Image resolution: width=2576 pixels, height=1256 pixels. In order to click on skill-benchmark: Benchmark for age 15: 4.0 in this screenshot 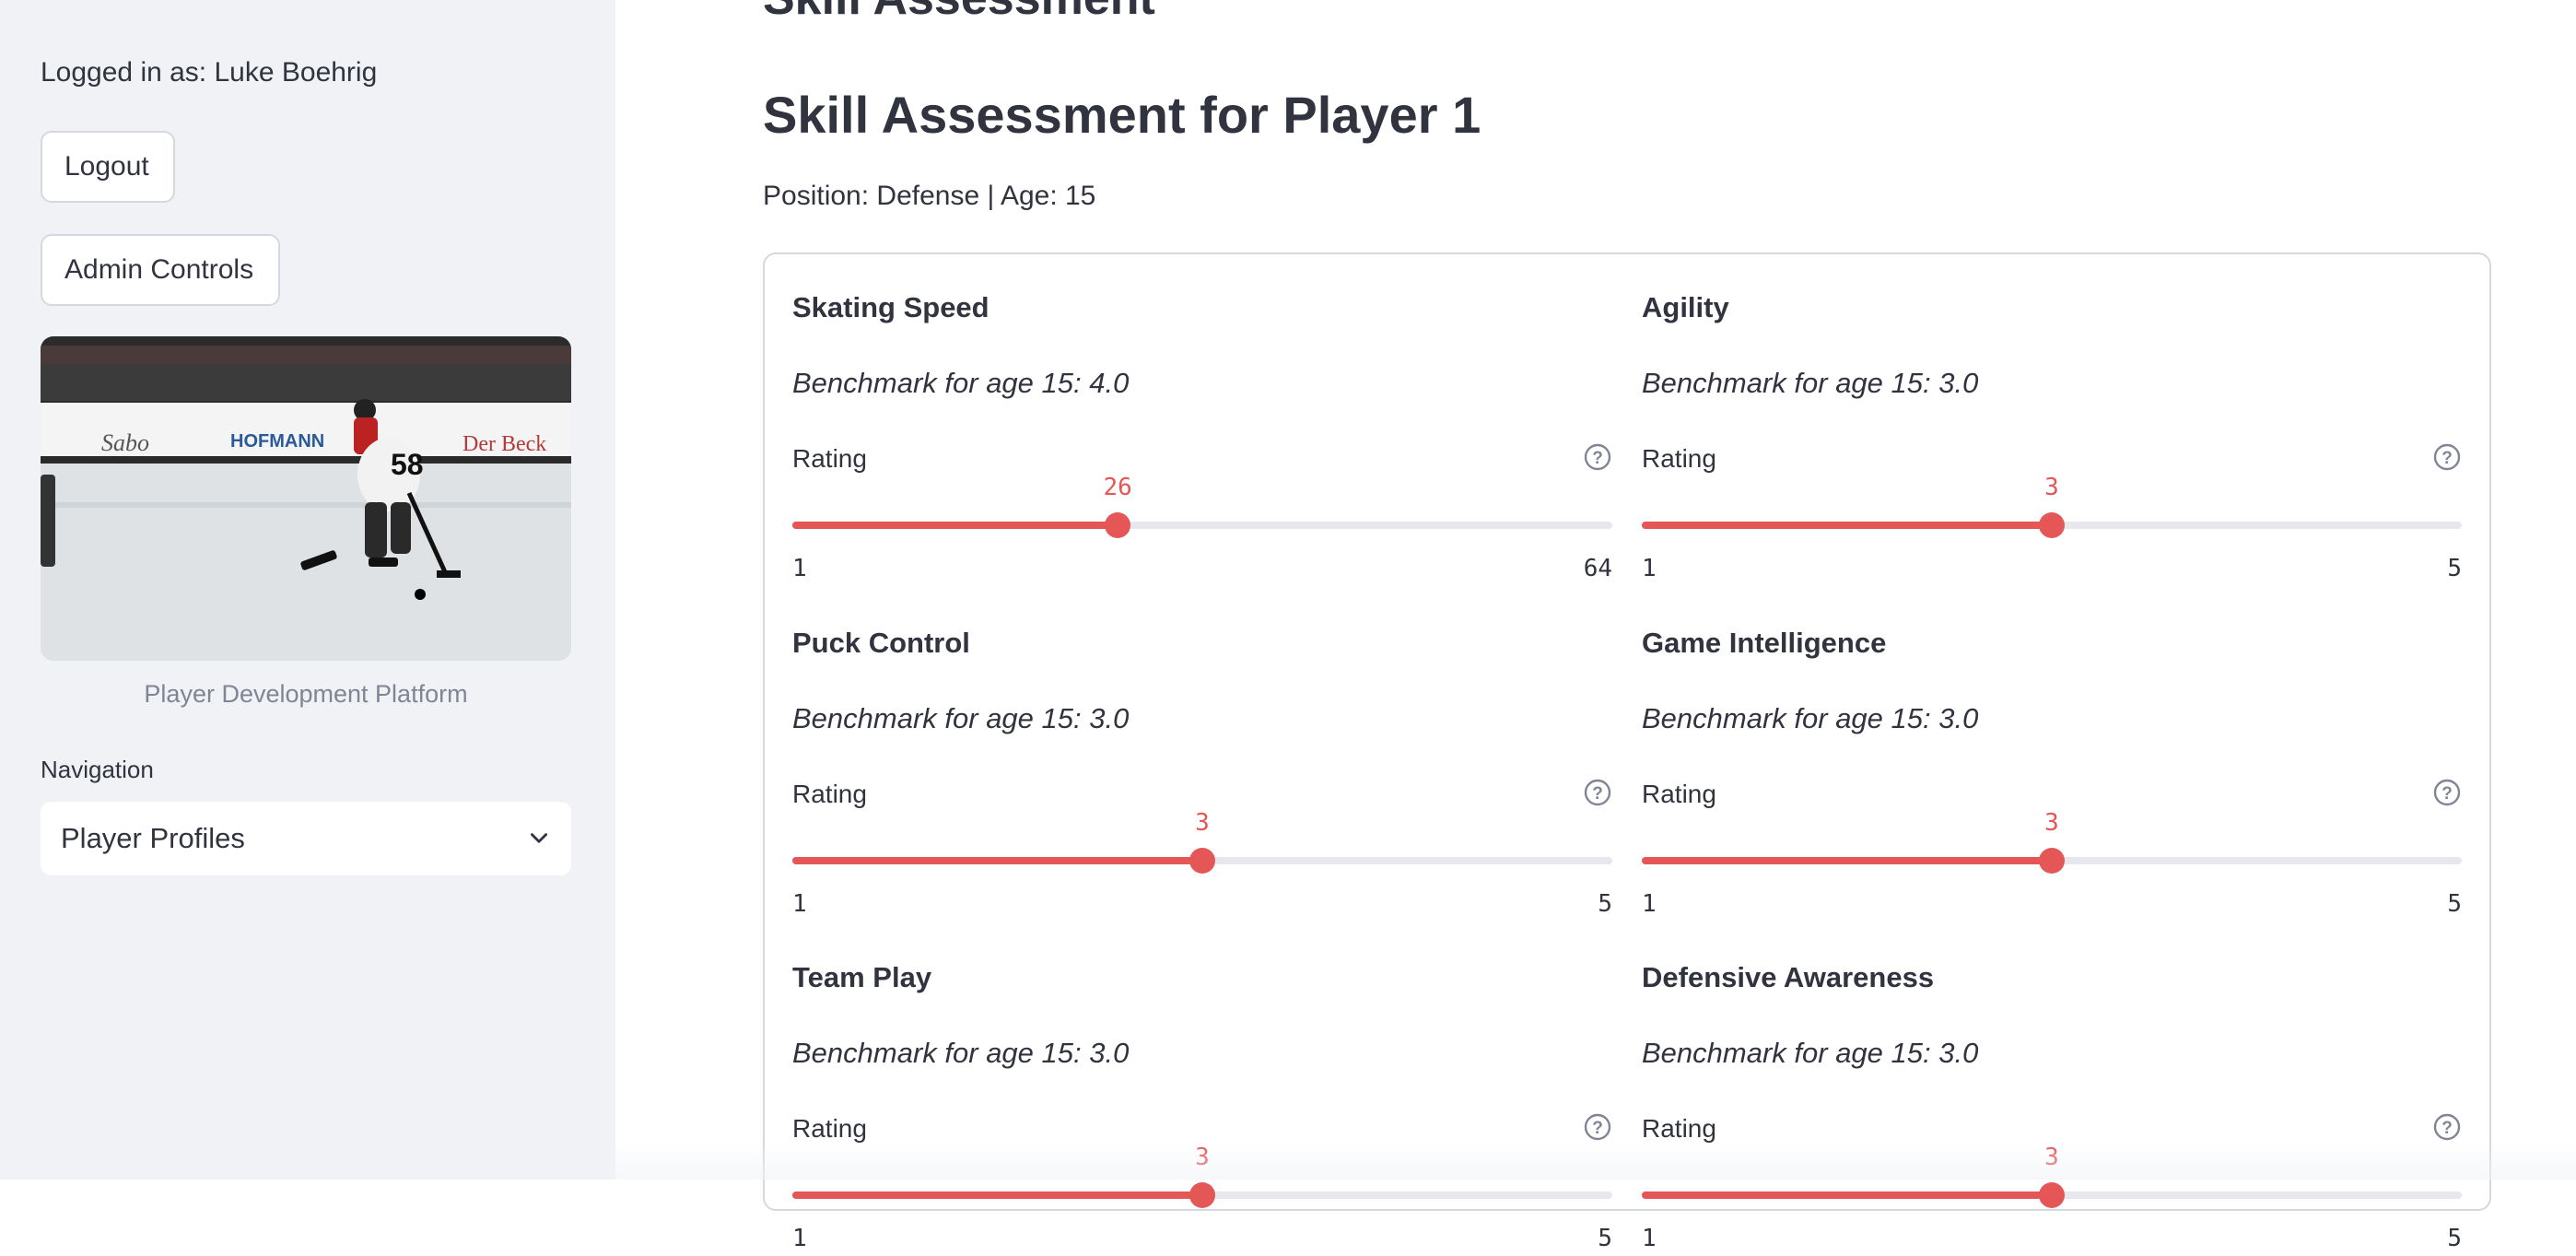, I will do `click(961, 383)`.